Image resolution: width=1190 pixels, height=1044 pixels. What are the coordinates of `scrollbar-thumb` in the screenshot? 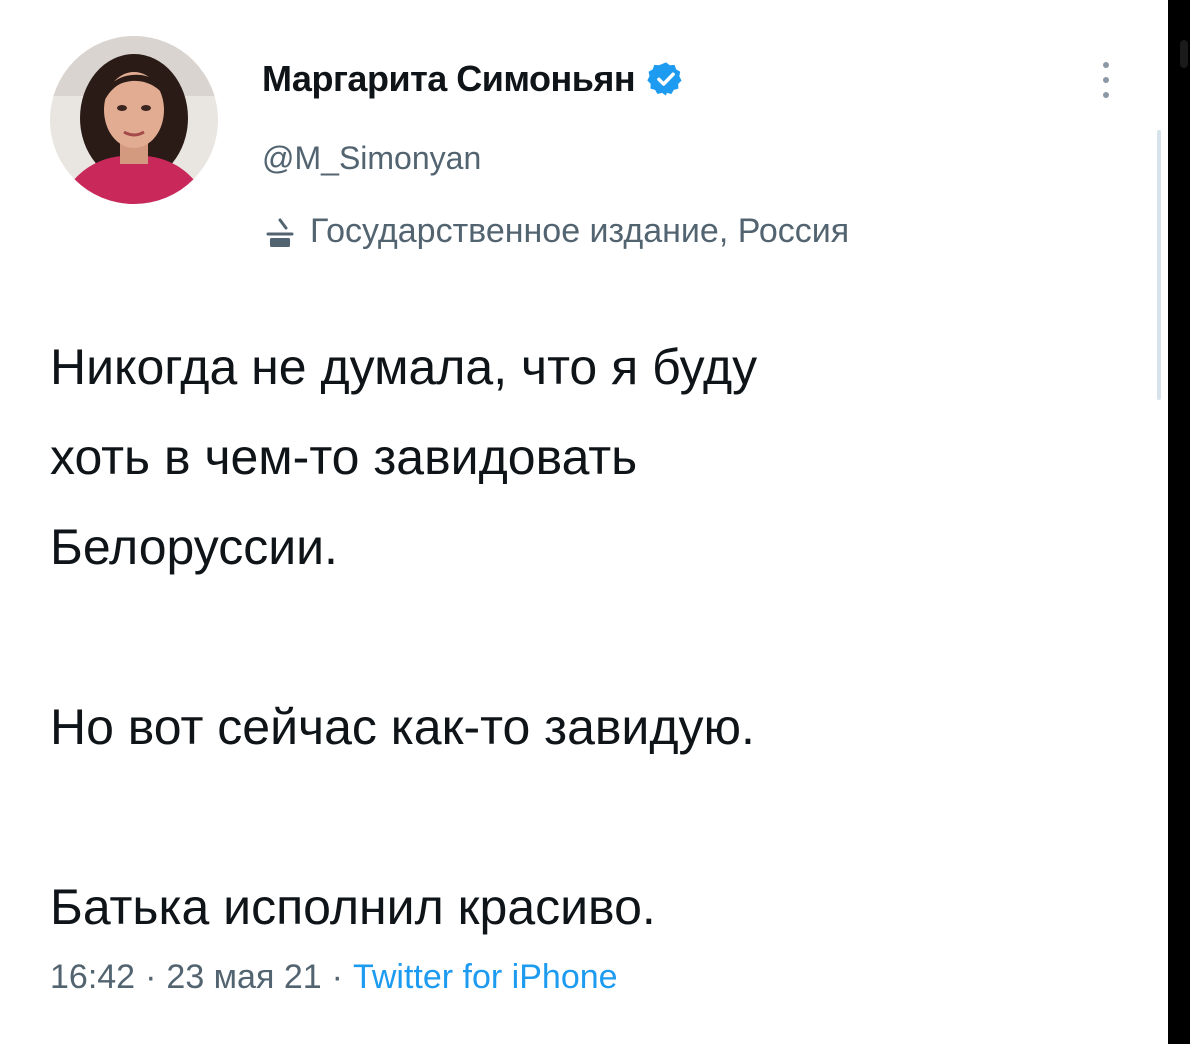 It's located at (1159, 265).